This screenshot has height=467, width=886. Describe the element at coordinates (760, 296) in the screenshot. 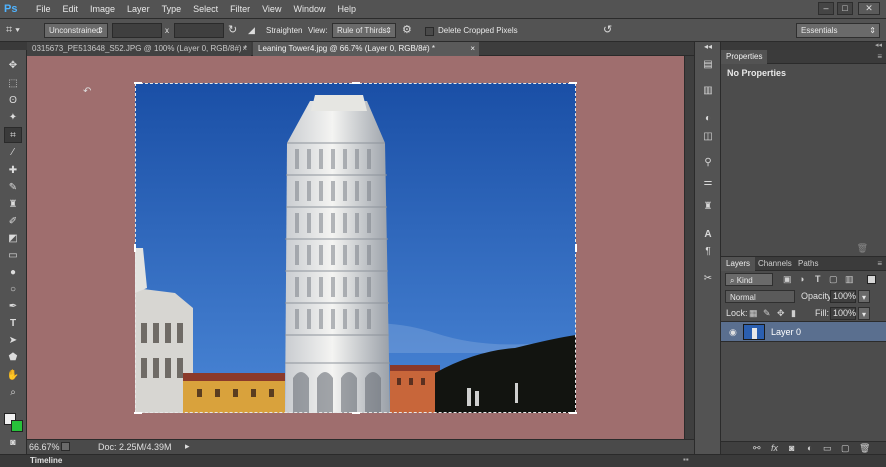

I see `blend-mode-select: Normal` at that location.